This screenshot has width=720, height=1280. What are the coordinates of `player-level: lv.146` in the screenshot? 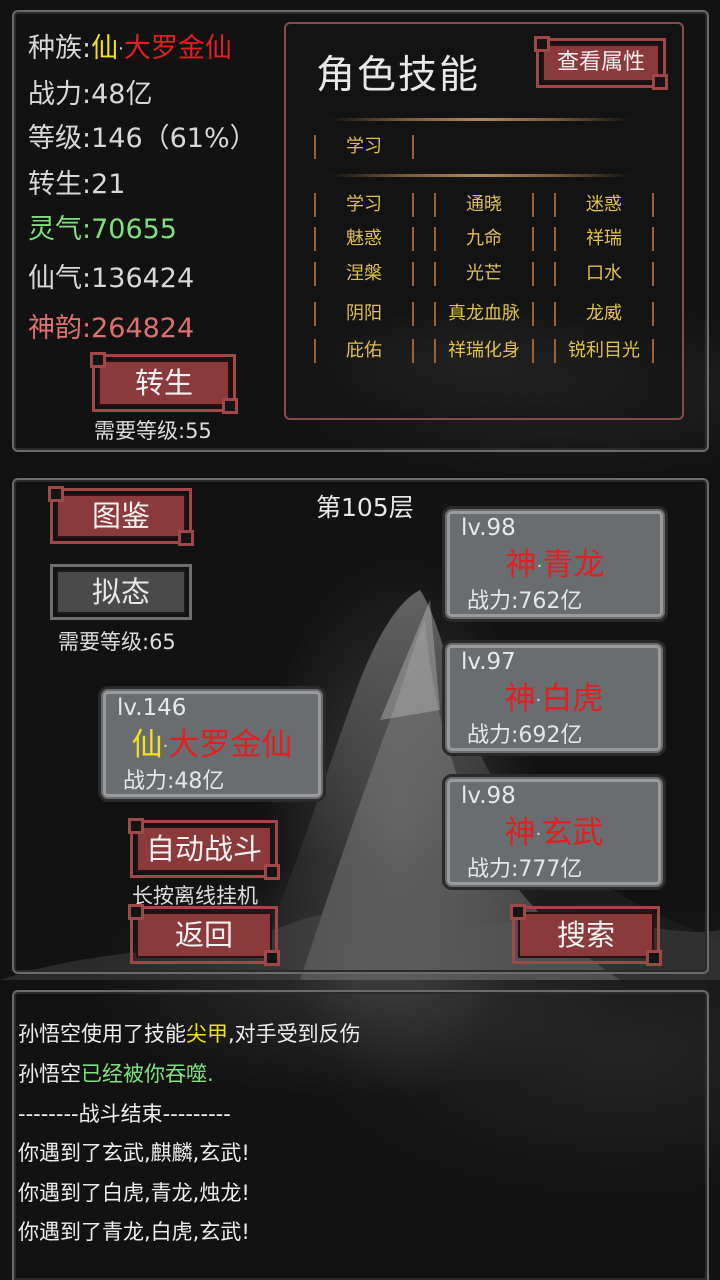 It's located at (152, 708).